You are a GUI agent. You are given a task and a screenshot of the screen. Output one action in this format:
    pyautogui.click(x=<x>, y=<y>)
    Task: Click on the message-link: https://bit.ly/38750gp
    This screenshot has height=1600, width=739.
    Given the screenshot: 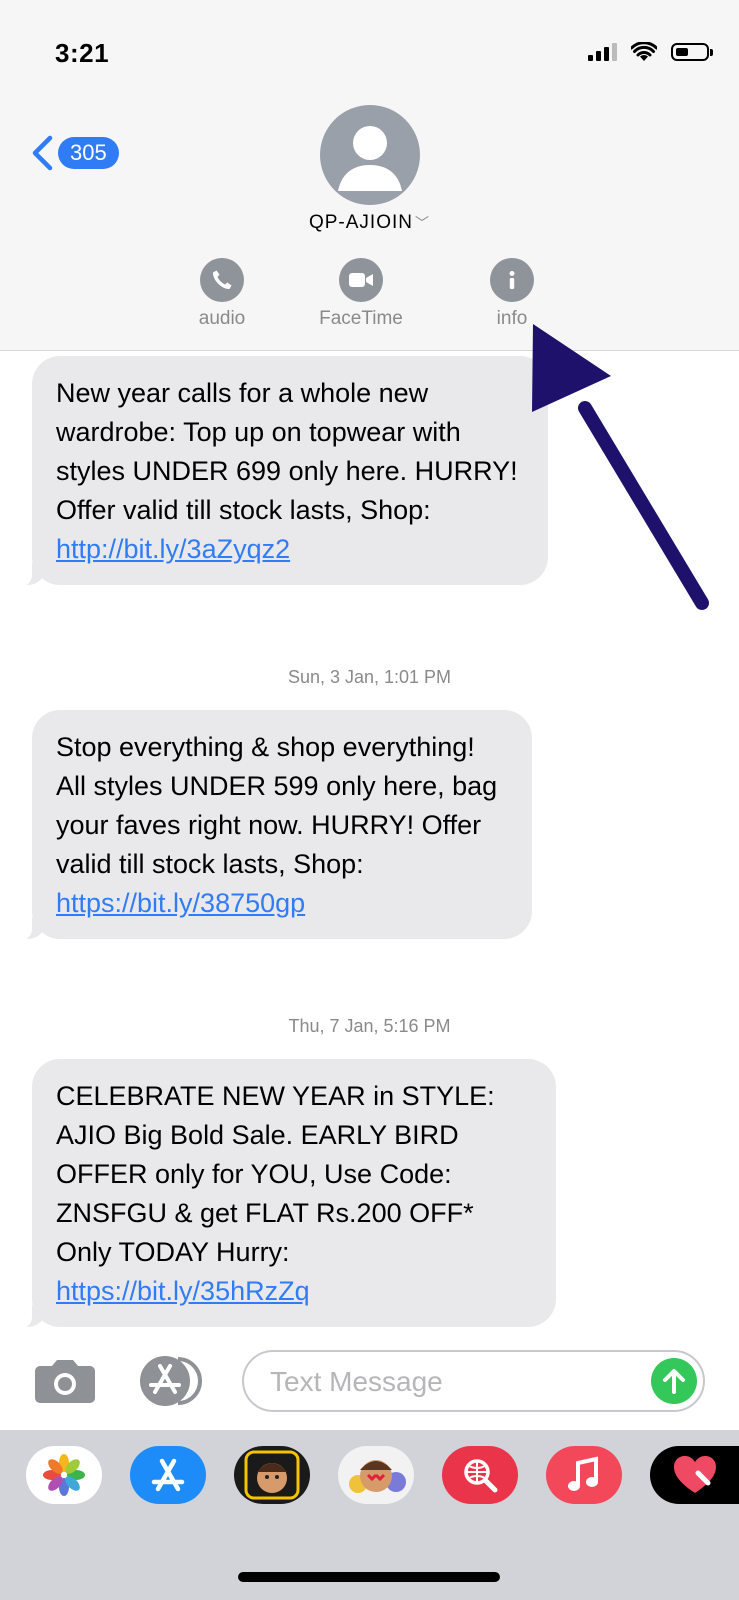 What is the action you would take?
    pyautogui.click(x=180, y=903)
    